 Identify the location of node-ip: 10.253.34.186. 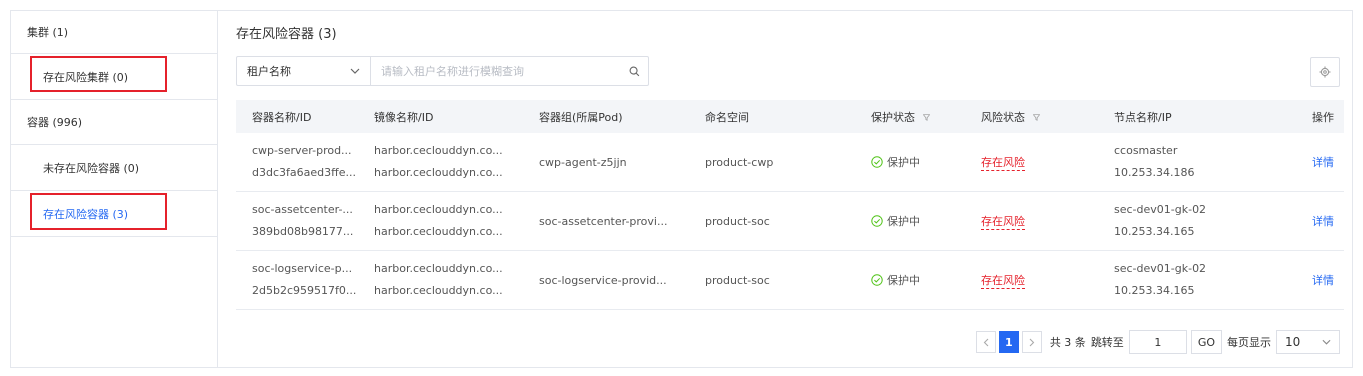
(1154, 172).